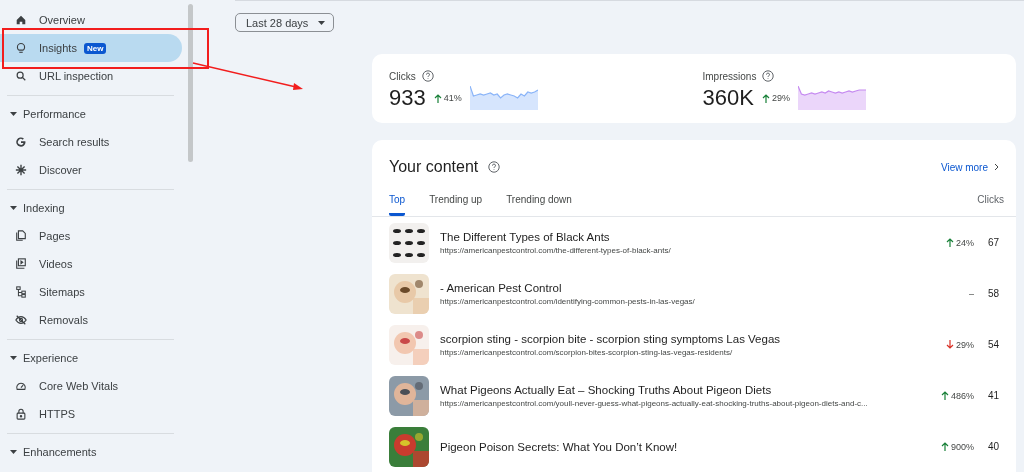  What do you see at coordinates (91, 76) in the screenshot?
I see `nav-item: URL inspection` at bounding box center [91, 76].